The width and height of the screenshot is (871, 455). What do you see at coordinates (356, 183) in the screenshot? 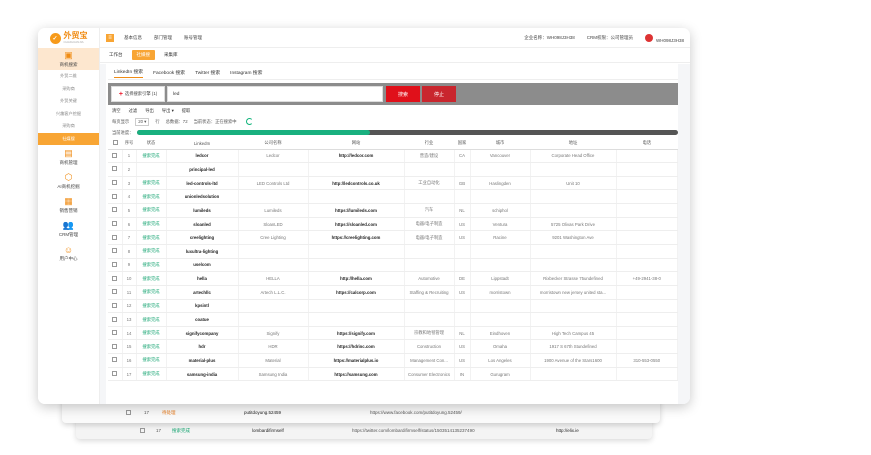
I see `row-website: http://ledcontrols.co.uk` at bounding box center [356, 183].